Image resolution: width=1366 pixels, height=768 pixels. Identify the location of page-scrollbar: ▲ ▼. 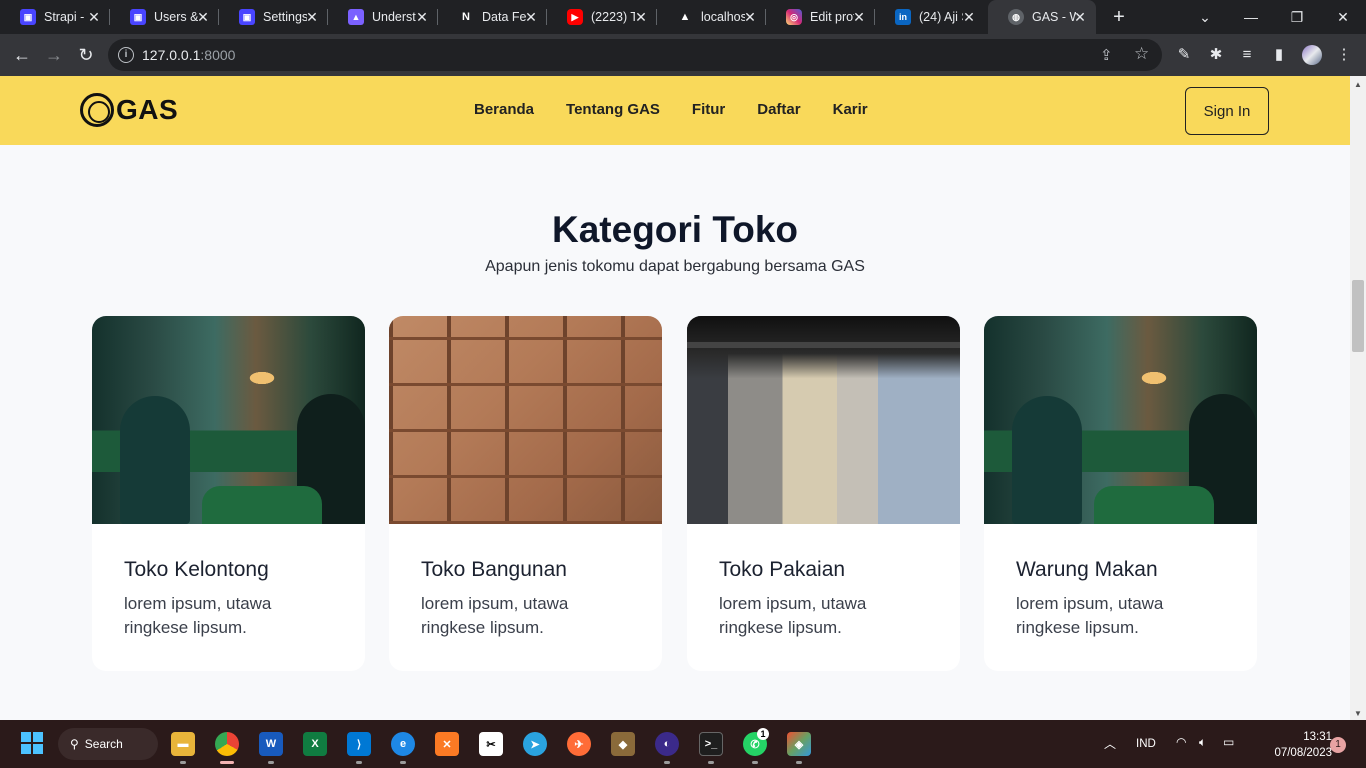
(1358, 398).